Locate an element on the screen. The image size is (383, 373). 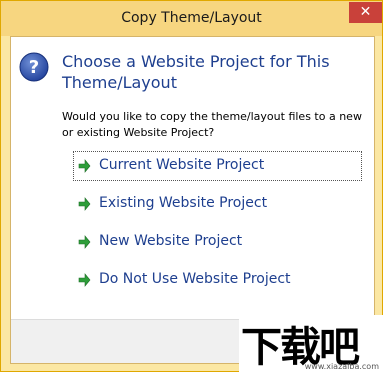
option-new-website-project: New Website Project is located at coordinates (217, 242).